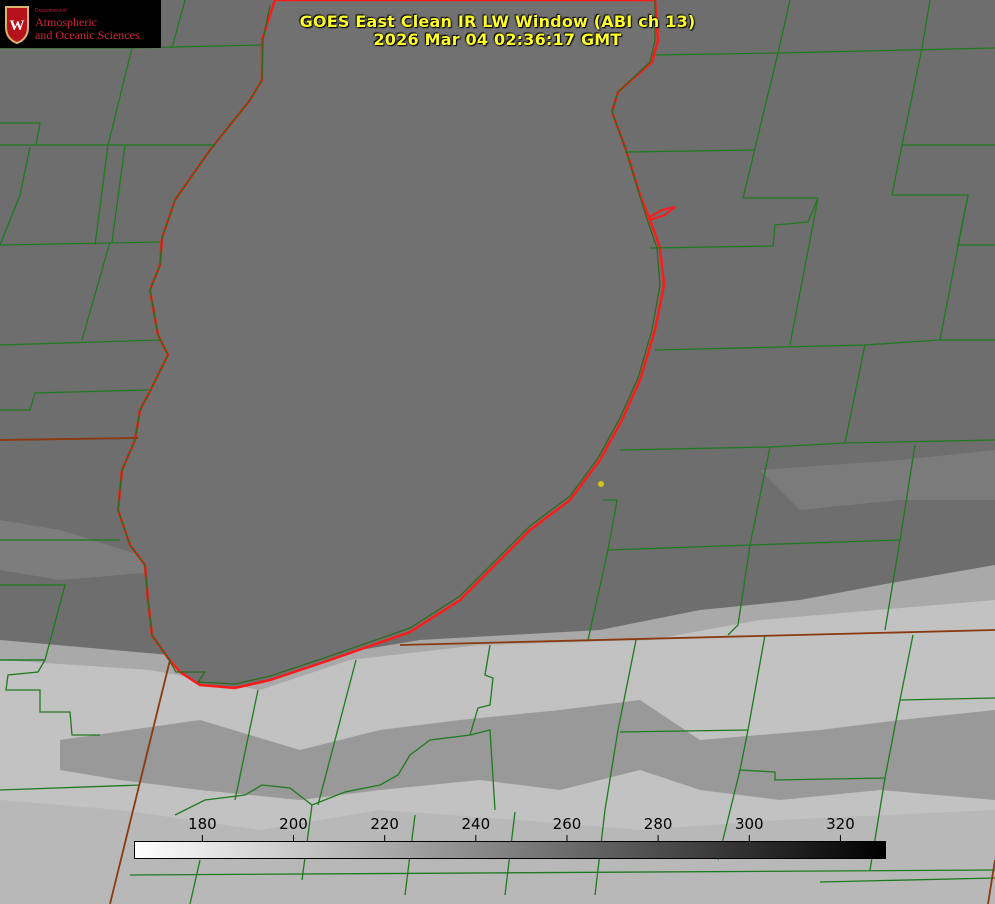 This screenshot has width=995, height=904. I want to click on colorbar-tick-label: 180, so click(202, 824).